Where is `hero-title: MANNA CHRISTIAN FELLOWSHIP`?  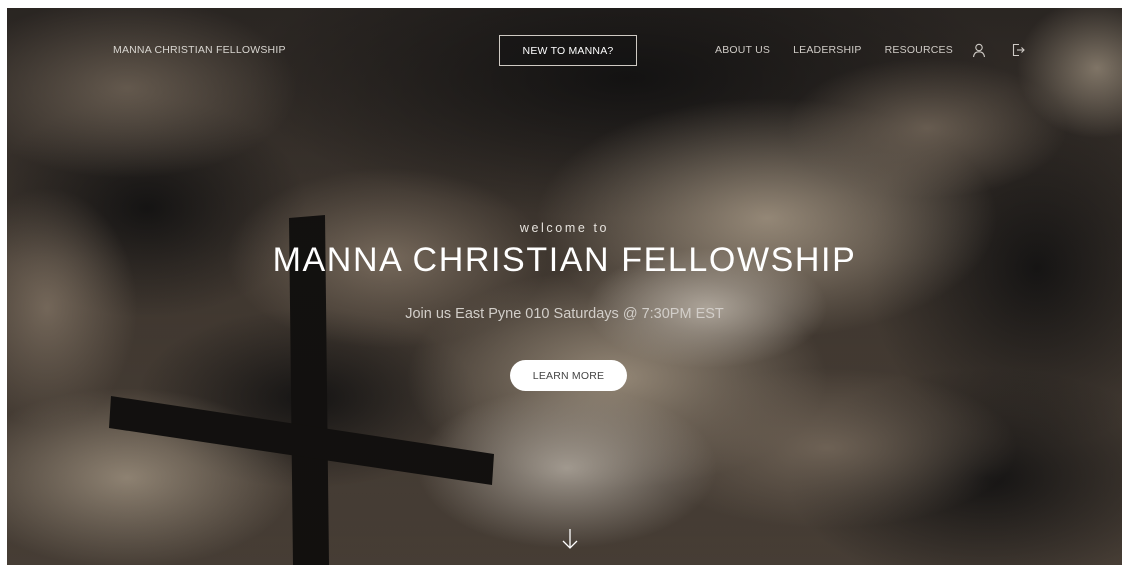
hero-title: MANNA CHRISTIAN FELLOWSHIP is located at coordinates (564, 260).